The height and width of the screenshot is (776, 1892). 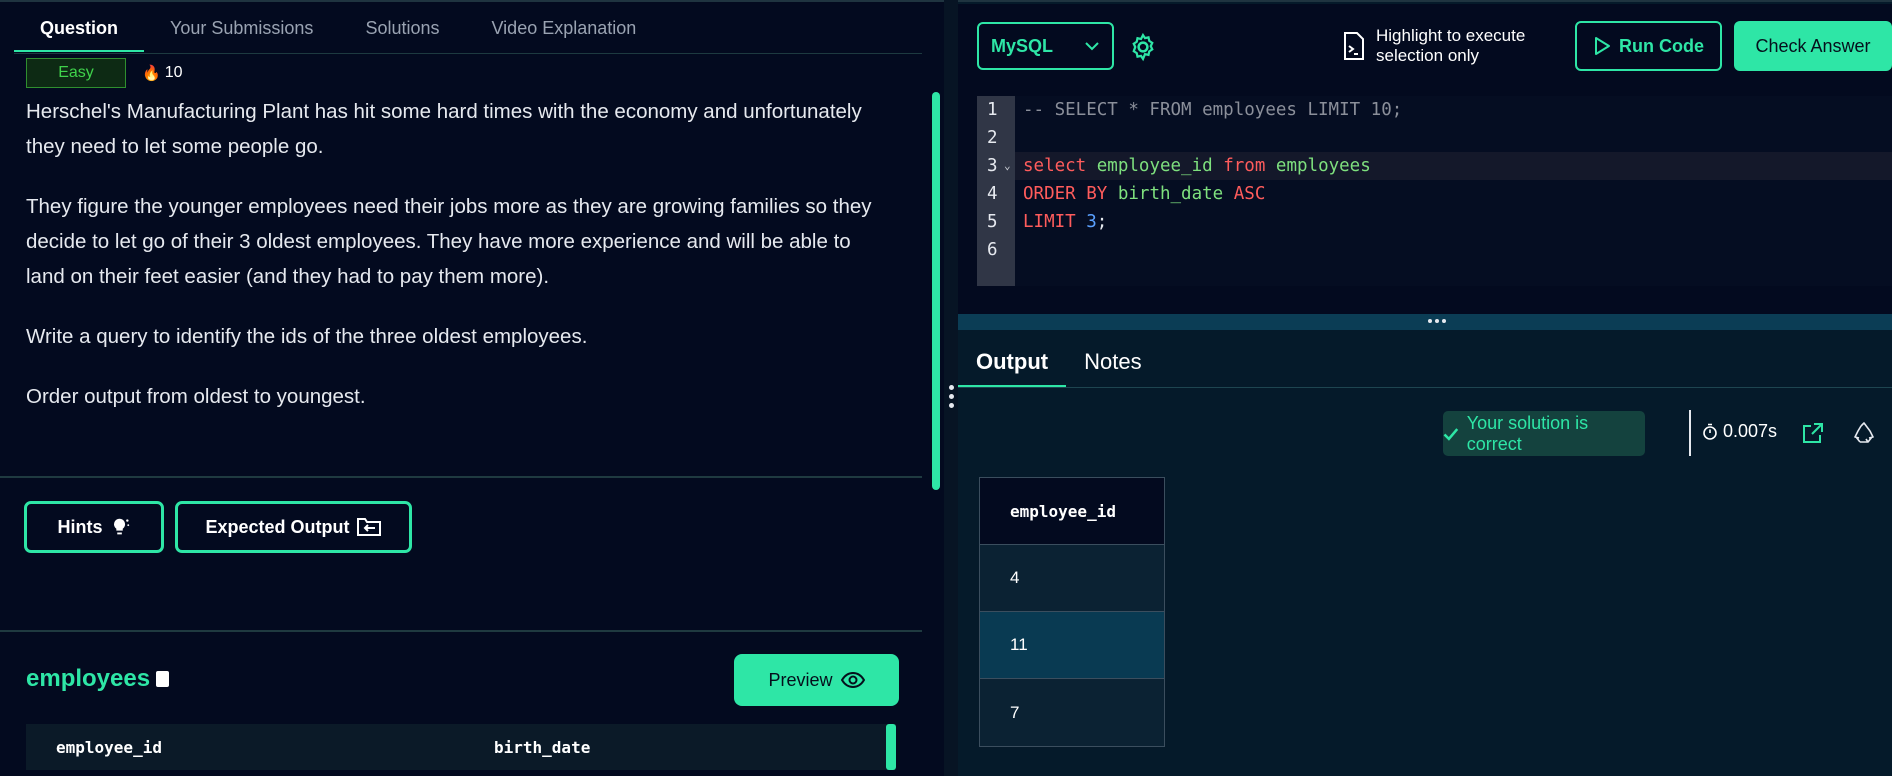 I want to click on line-number-gutter: 1 2 3 ⌄ 4 5 6, so click(x=996, y=191).